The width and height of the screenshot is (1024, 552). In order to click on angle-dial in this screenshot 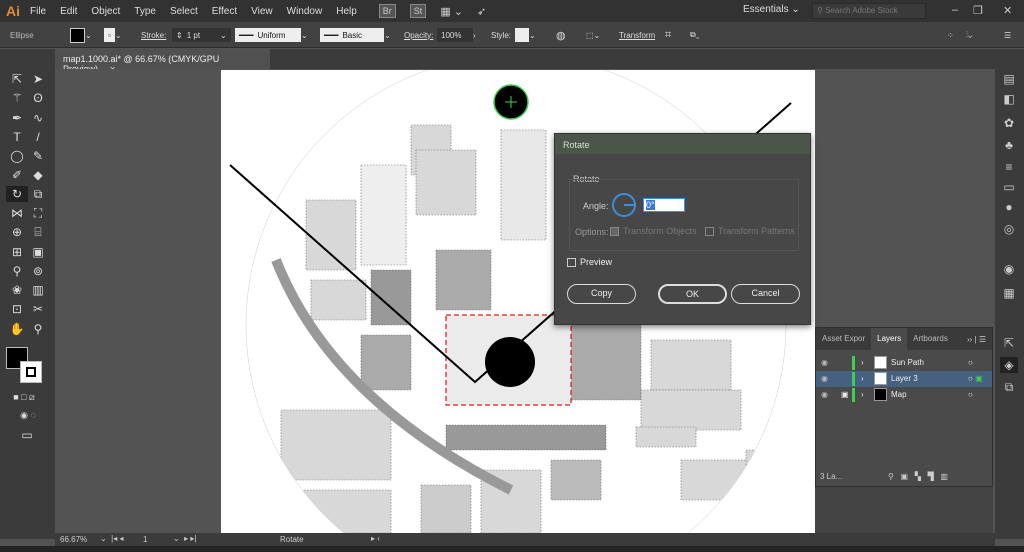, I will do `click(624, 205)`.